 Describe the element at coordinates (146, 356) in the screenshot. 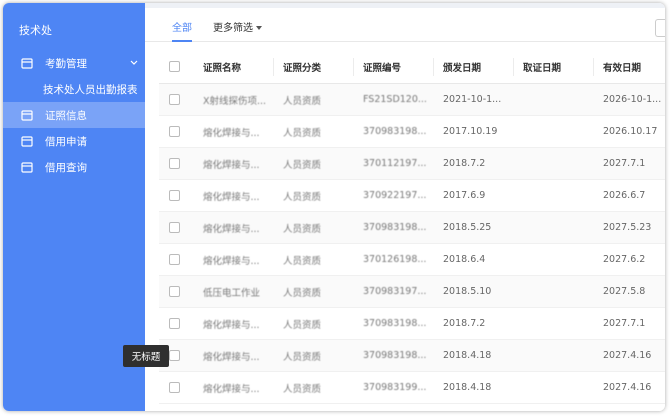

I see `tooltip: 无标题` at that location.